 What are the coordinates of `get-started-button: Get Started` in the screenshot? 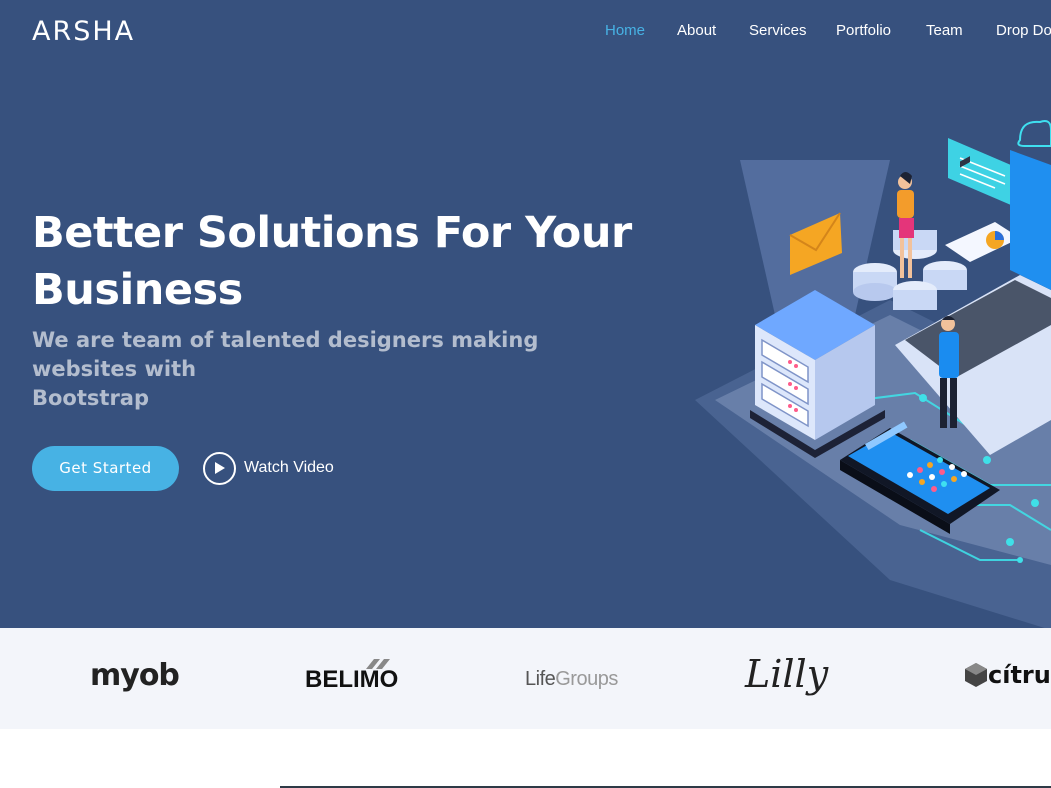 It's located at (105, 468).